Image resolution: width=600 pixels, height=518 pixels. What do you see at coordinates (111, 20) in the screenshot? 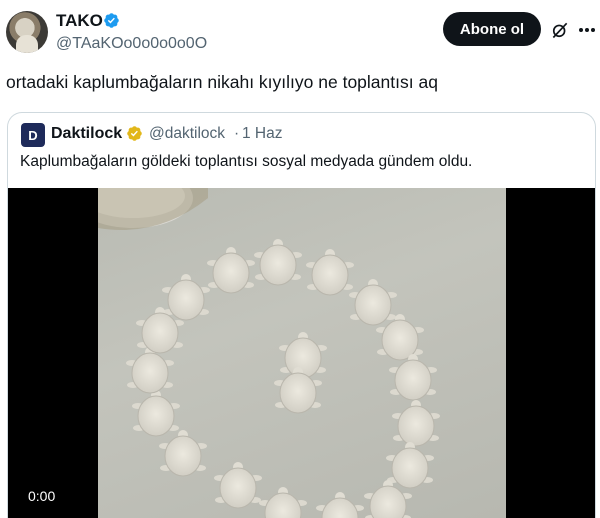
I see `verified-badge-icon` at bounding box center [111, 20].